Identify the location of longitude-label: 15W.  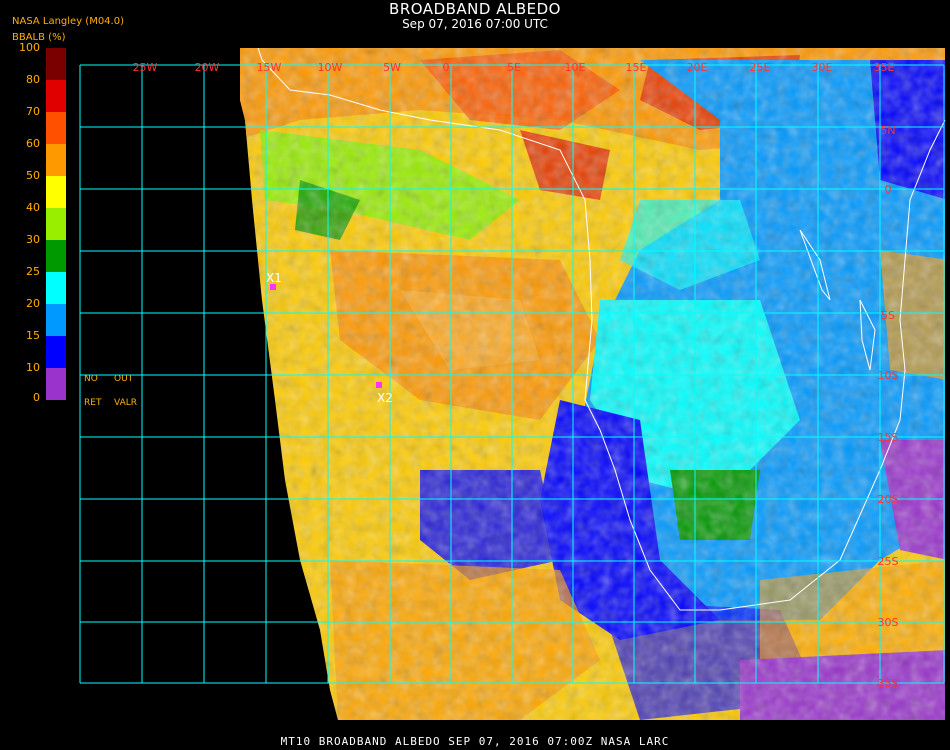
(269, 67).